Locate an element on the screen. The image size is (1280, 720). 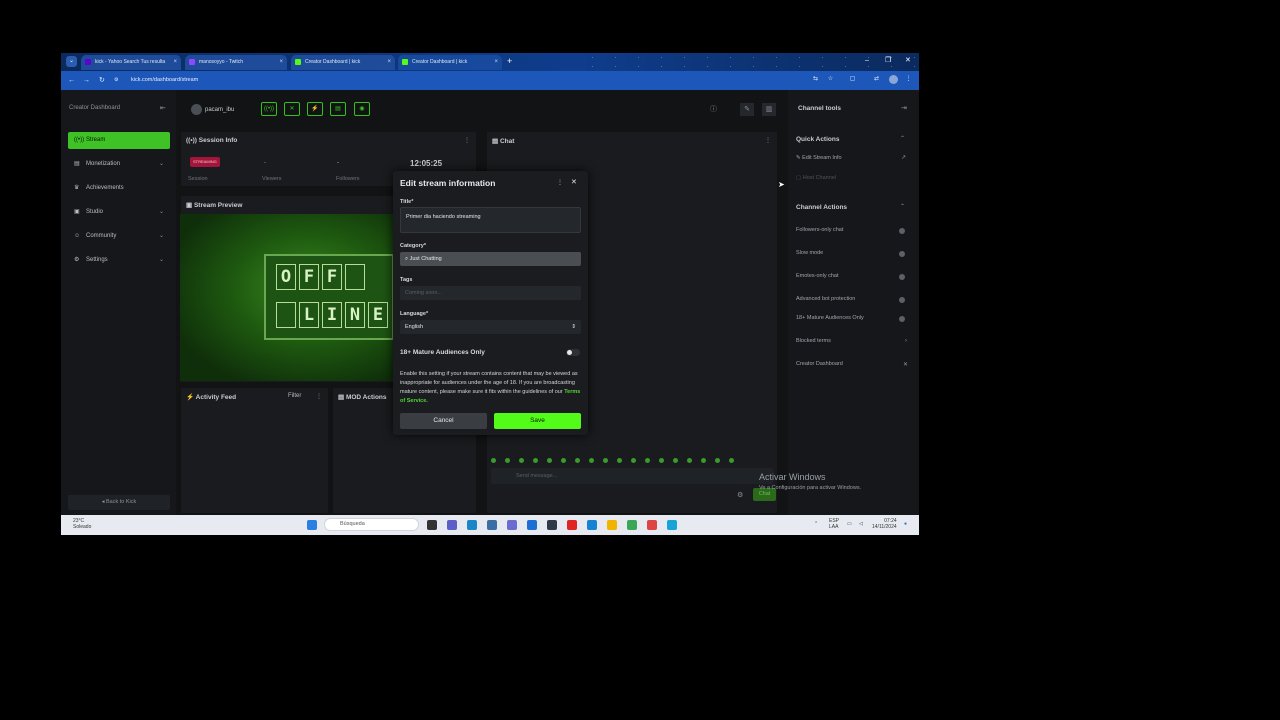
notes-quick-button: ▤ is located at coordinates (338, 109).